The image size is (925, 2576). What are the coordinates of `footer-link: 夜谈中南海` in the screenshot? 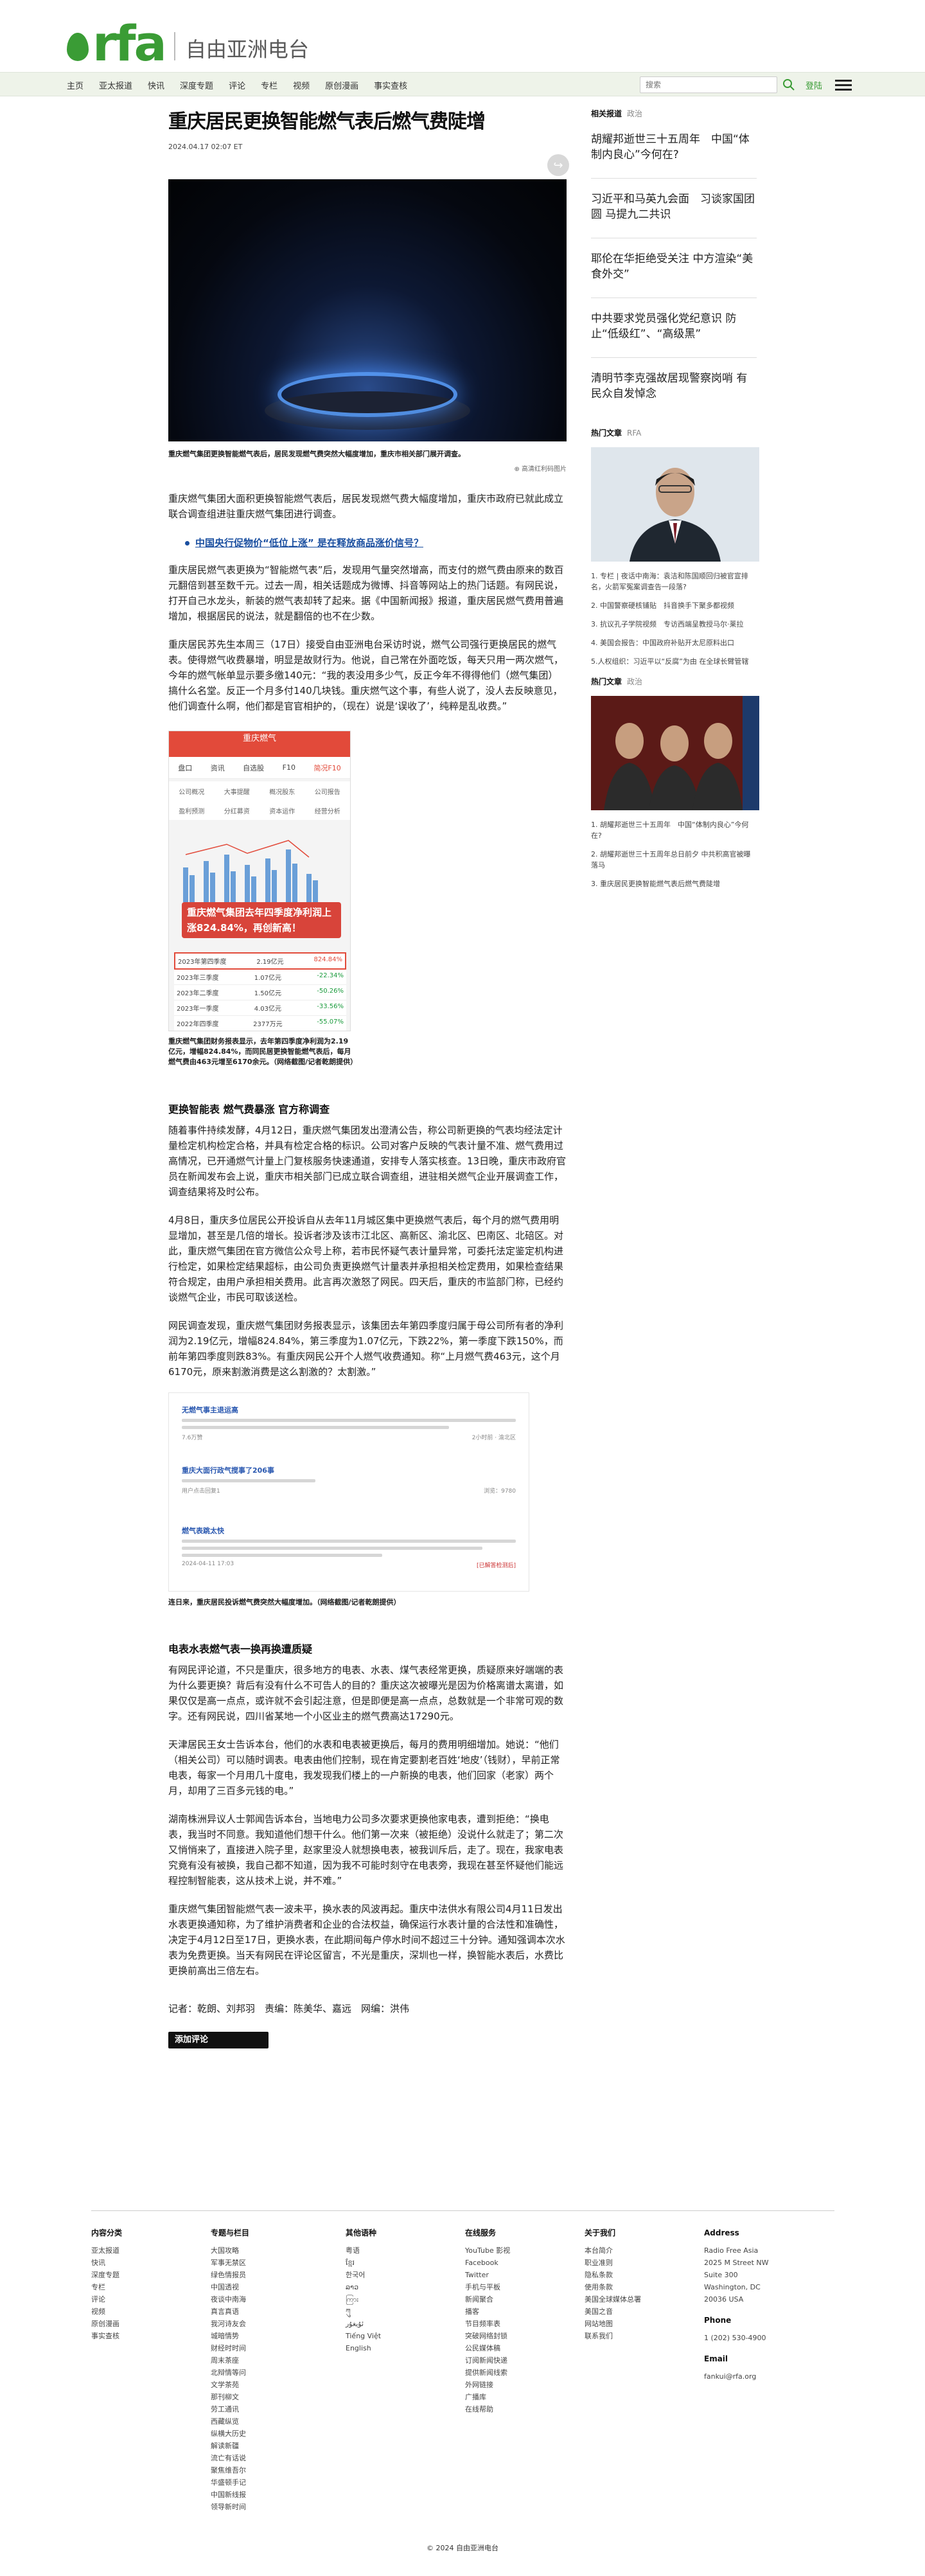 It's located at (279, 2299).